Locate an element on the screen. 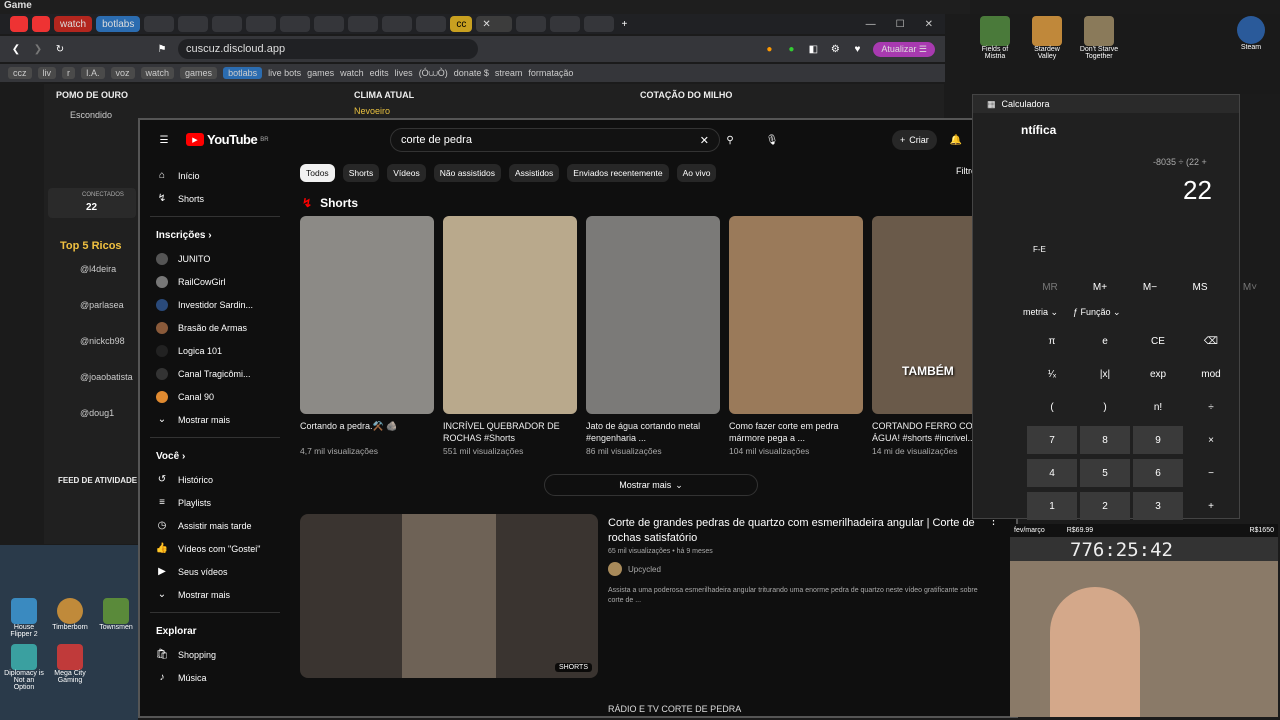  desktop-icon: Mega City Gaming is located at coordinates (70, 667).